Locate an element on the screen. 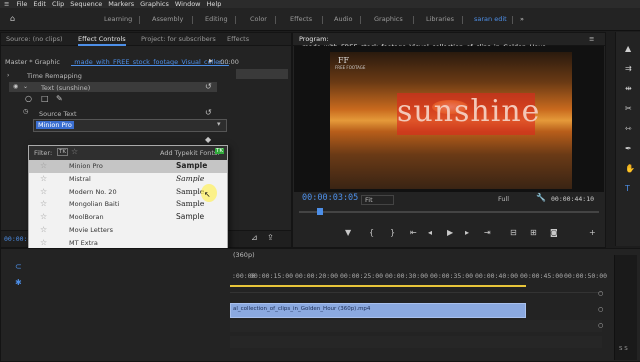 The height and width of the screenshot is (362, 640). menu-sequence: Sequence is located at coordinates (86, 4).